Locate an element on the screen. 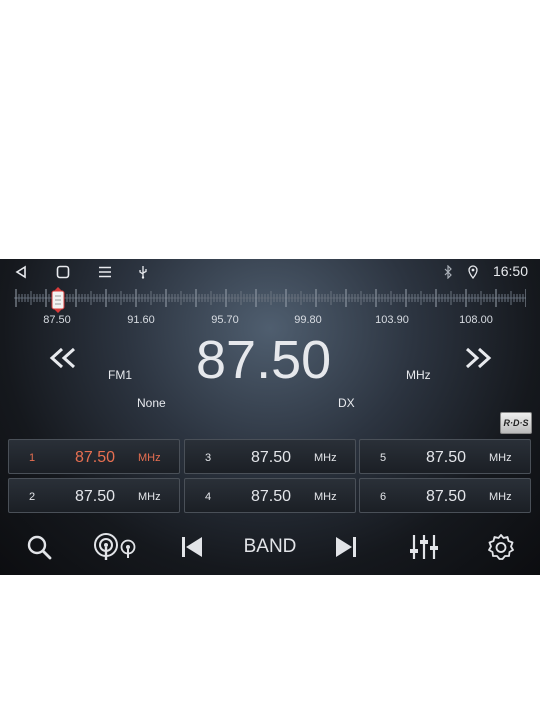  settings-gear-icon is located at coordinates (501, 547).